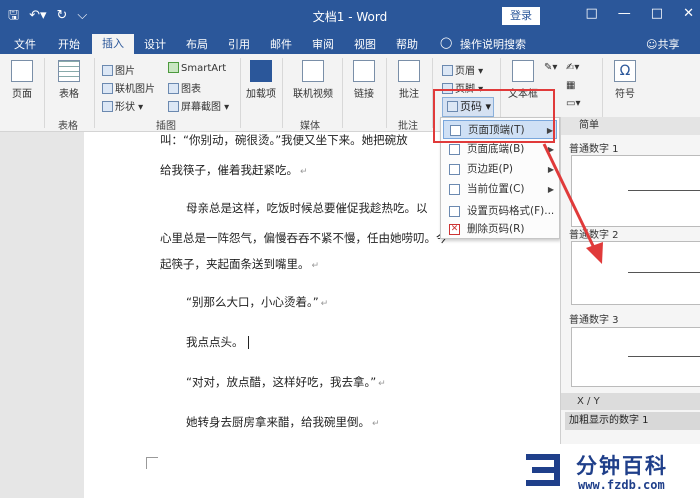 The width and height of the screenshot is (700, 498). Describe the element at coordinates (323, 44) in the screenshot. I see `tab-review: 审阅` at that location.